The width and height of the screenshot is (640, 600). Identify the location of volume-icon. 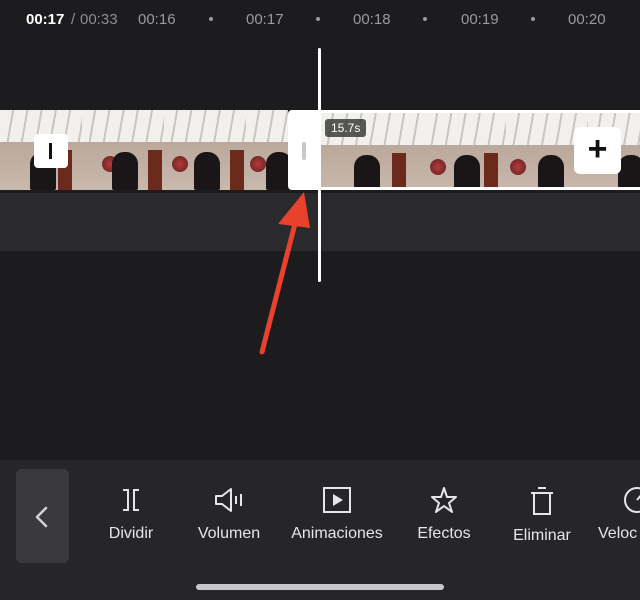
(228, 500).